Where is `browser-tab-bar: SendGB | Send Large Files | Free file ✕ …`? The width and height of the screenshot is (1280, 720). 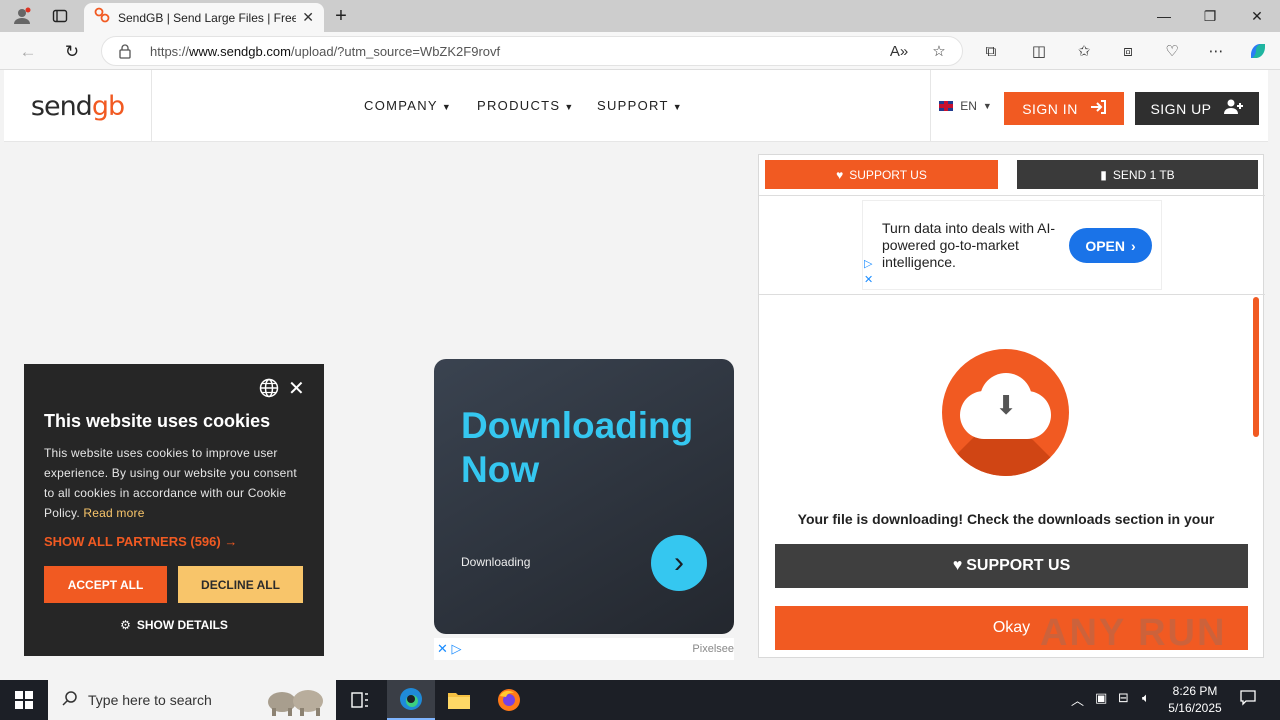
browser-tab-bar: SendGB | Send Large Files | Free file ✕ … is located at coordinates (640, 16).